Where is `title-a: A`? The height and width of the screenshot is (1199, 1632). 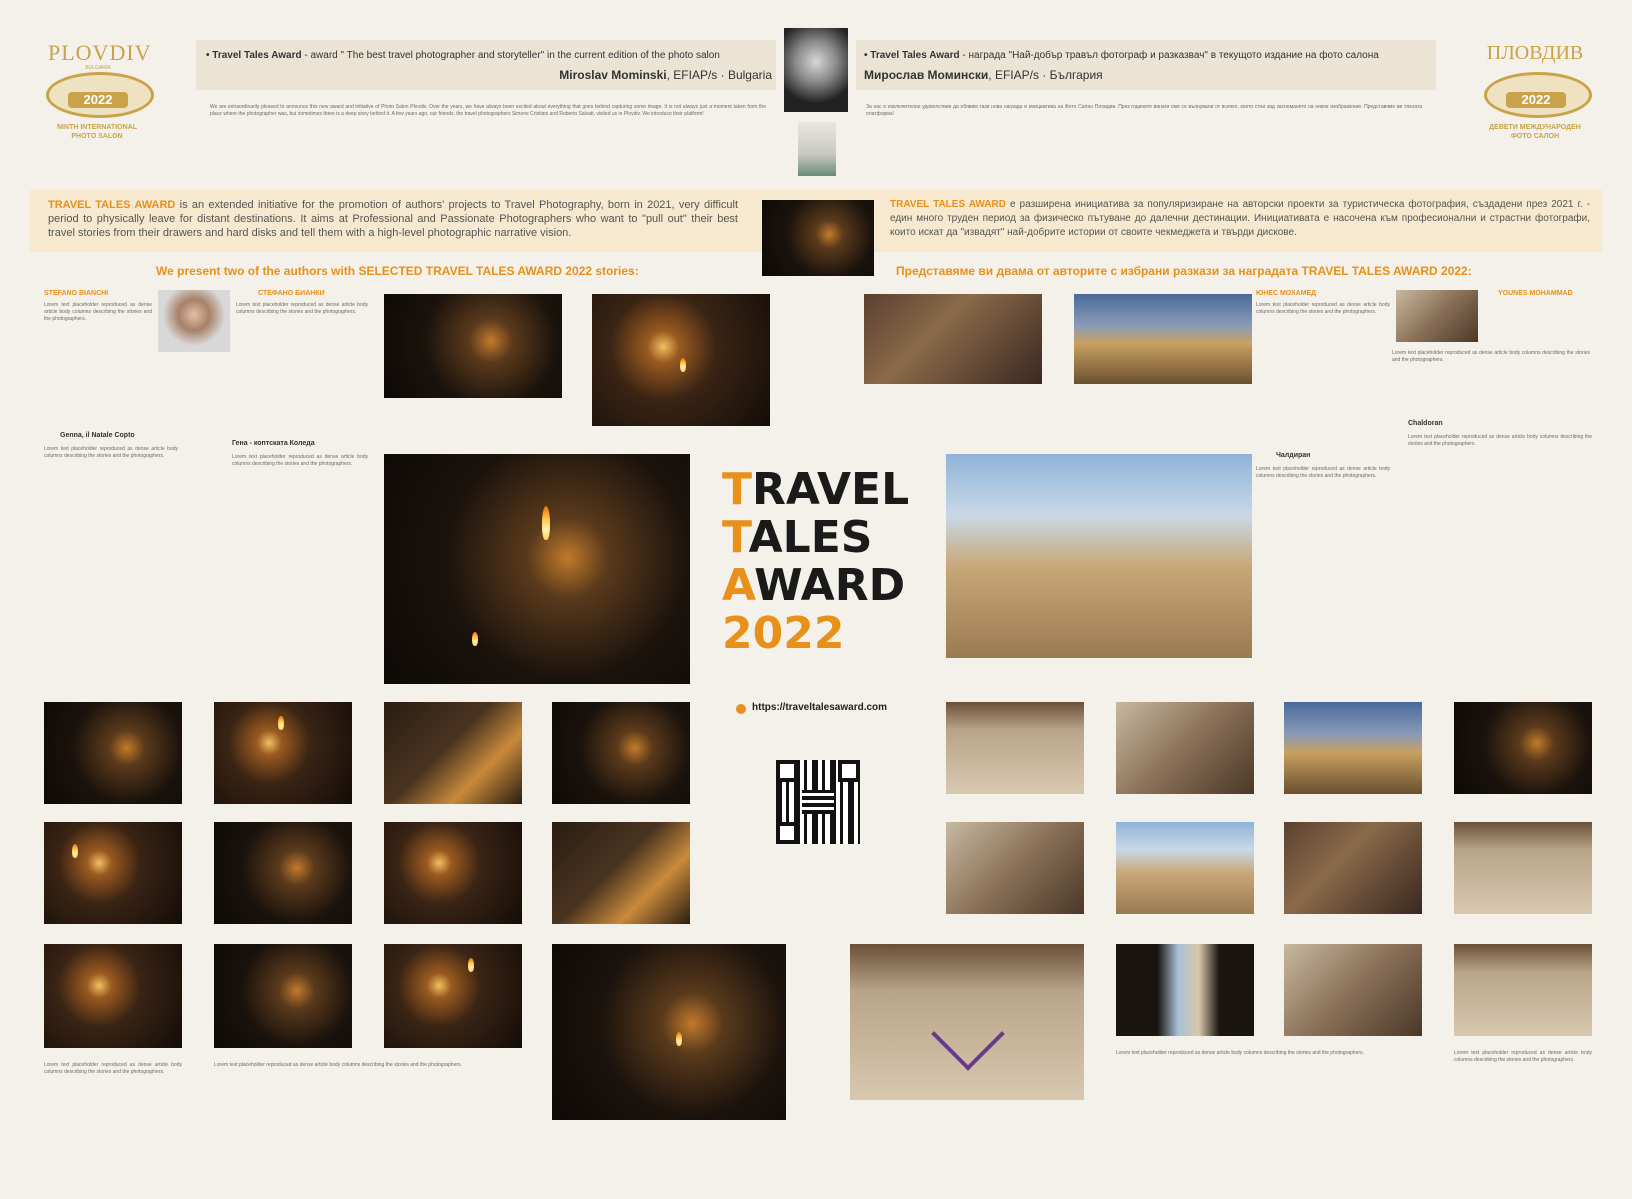
title-a: A is located at coordinates (738, 585).